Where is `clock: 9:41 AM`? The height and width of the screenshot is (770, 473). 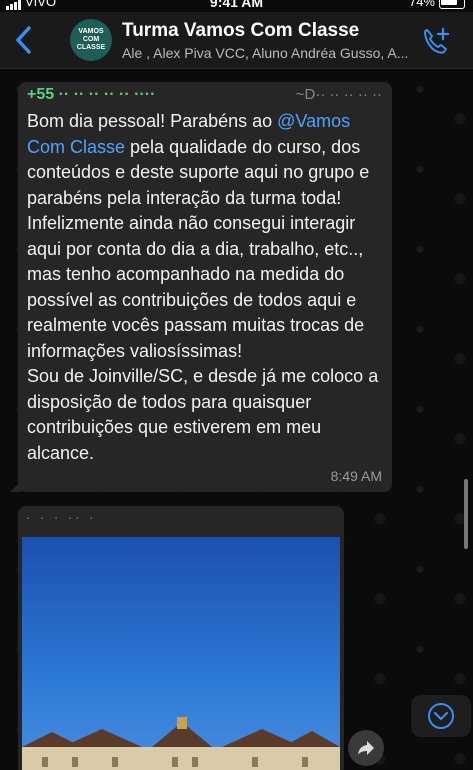 clock: 9:41 AM is located at coordinates (236, 5).